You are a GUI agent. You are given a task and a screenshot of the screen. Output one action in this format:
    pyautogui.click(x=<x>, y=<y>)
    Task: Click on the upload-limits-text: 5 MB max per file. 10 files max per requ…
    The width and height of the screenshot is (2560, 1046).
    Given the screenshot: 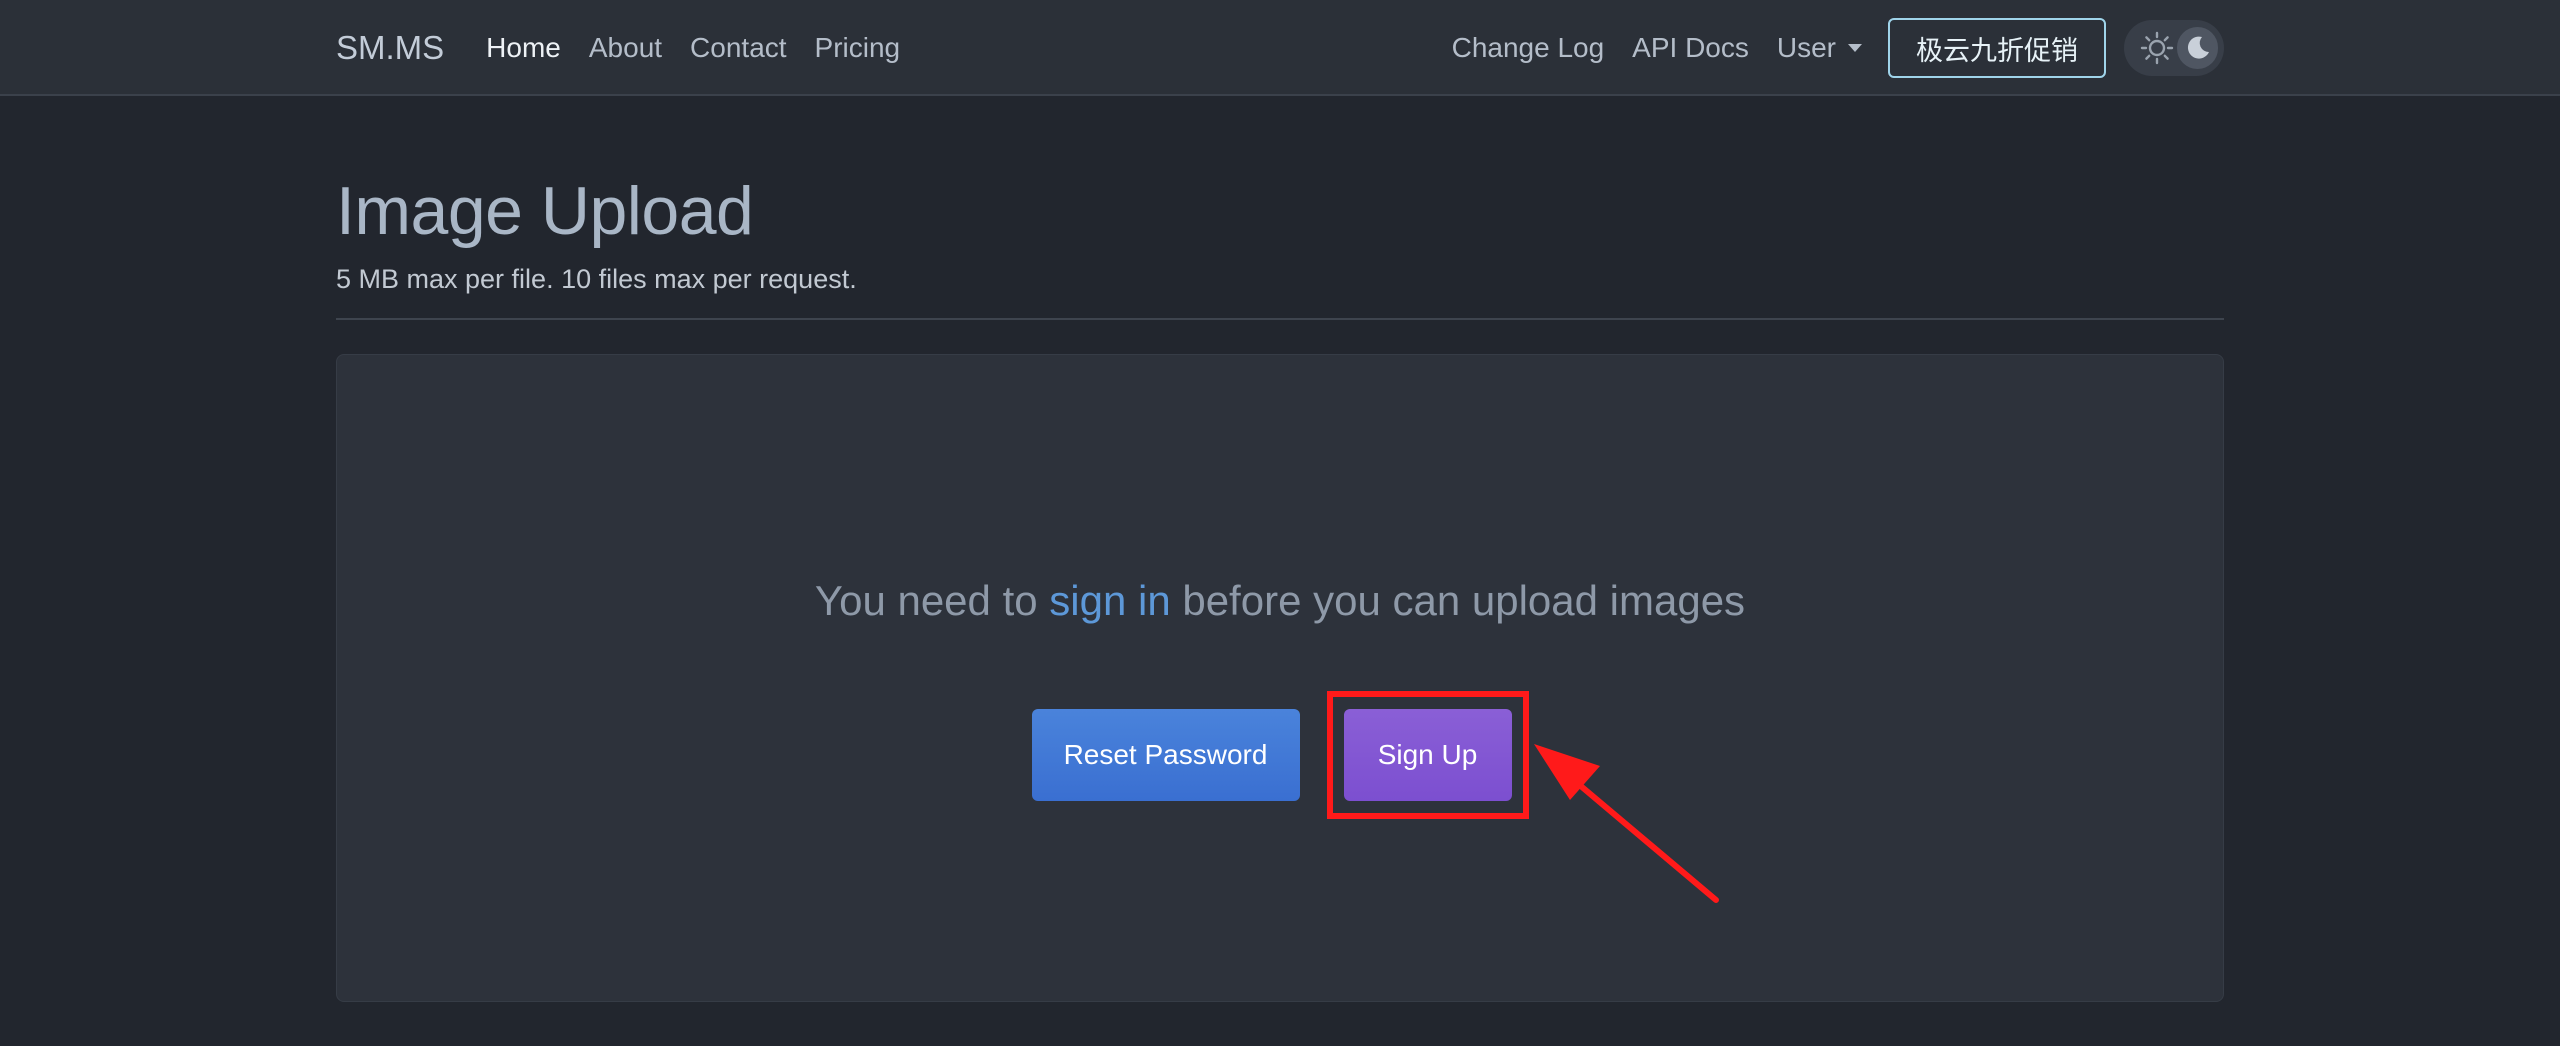 What is the action you would take?
    pyautogui.click(x=596, y=279)
    